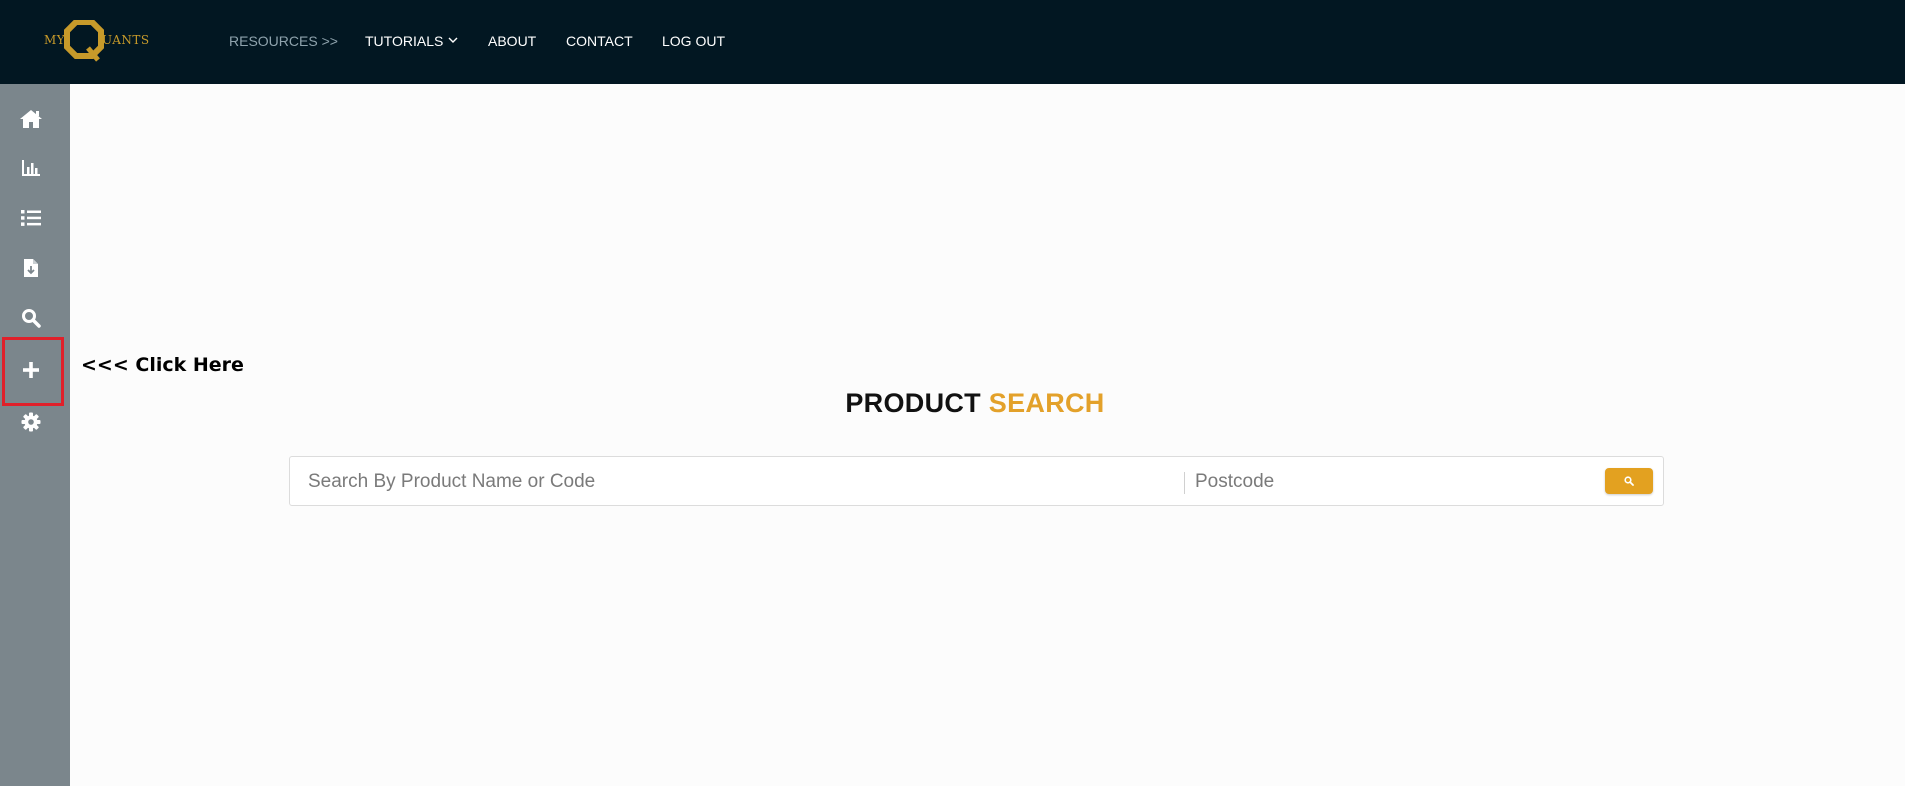 The width and height of the screenshot is (1905, 786). I want to click on logo-text-right: UANTS, so click(126, 40).